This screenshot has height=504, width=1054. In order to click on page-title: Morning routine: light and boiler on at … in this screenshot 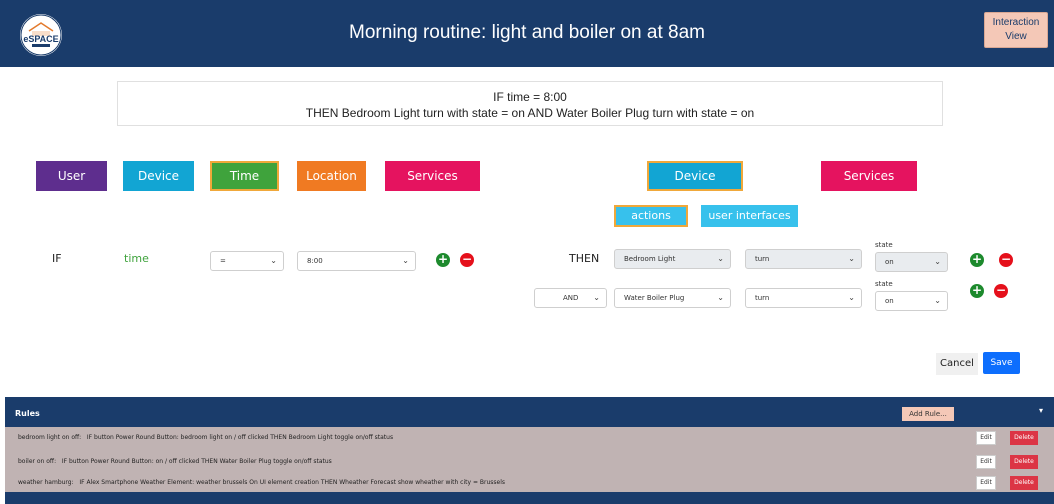, I will do `click(527, 32)`.